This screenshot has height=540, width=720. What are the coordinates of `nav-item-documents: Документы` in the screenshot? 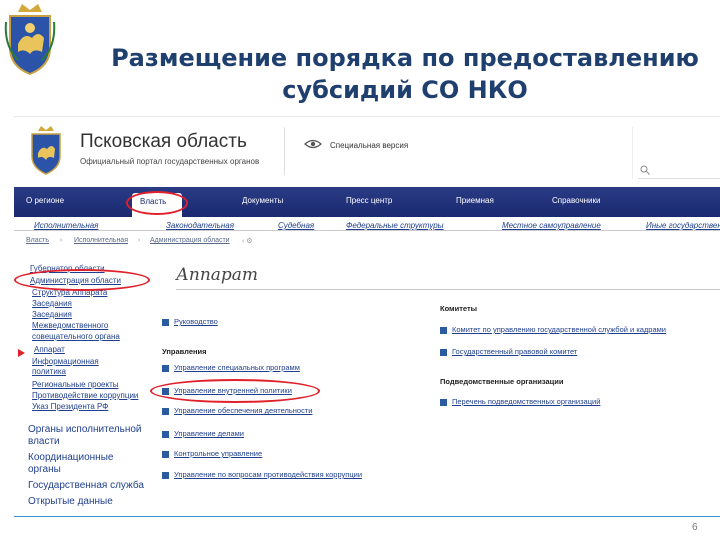 It's located at (262, 200).